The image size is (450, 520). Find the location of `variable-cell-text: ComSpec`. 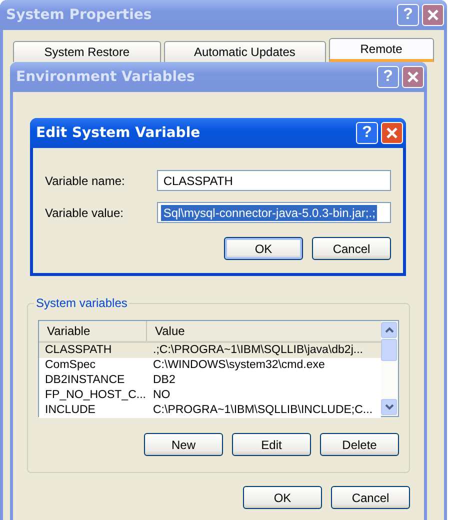

variable-cell-text: ComSpec is located at coordinates (70, 365).